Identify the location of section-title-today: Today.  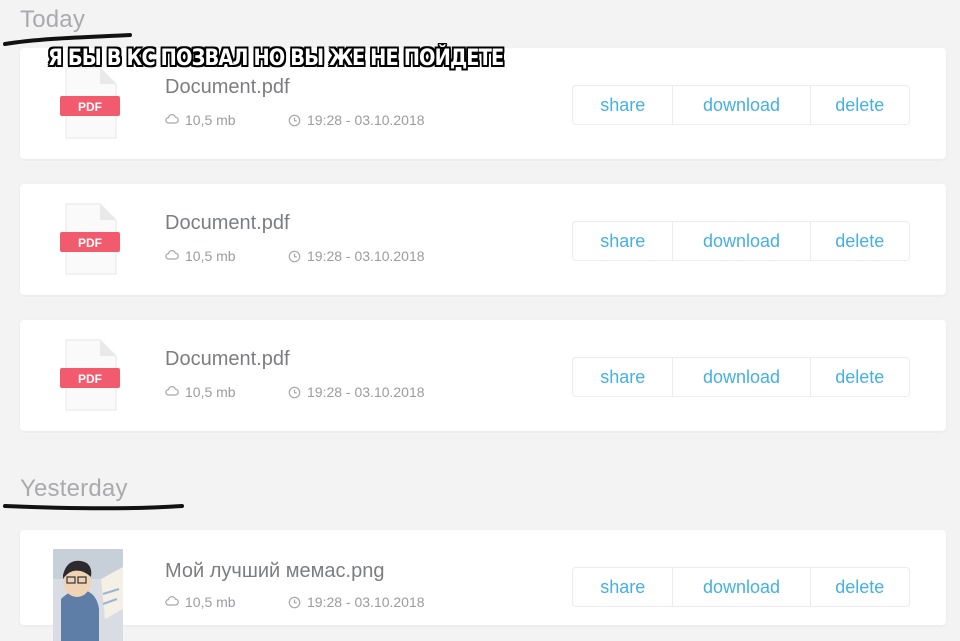
(53, 19).